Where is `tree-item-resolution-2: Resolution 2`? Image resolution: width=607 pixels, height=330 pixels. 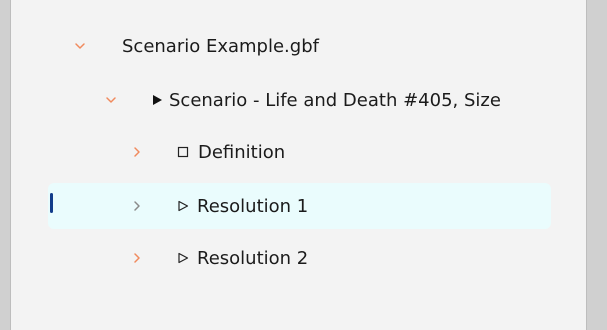
tree-item-resolution-2: Resolution 2 is located at coordinates (339, 258).